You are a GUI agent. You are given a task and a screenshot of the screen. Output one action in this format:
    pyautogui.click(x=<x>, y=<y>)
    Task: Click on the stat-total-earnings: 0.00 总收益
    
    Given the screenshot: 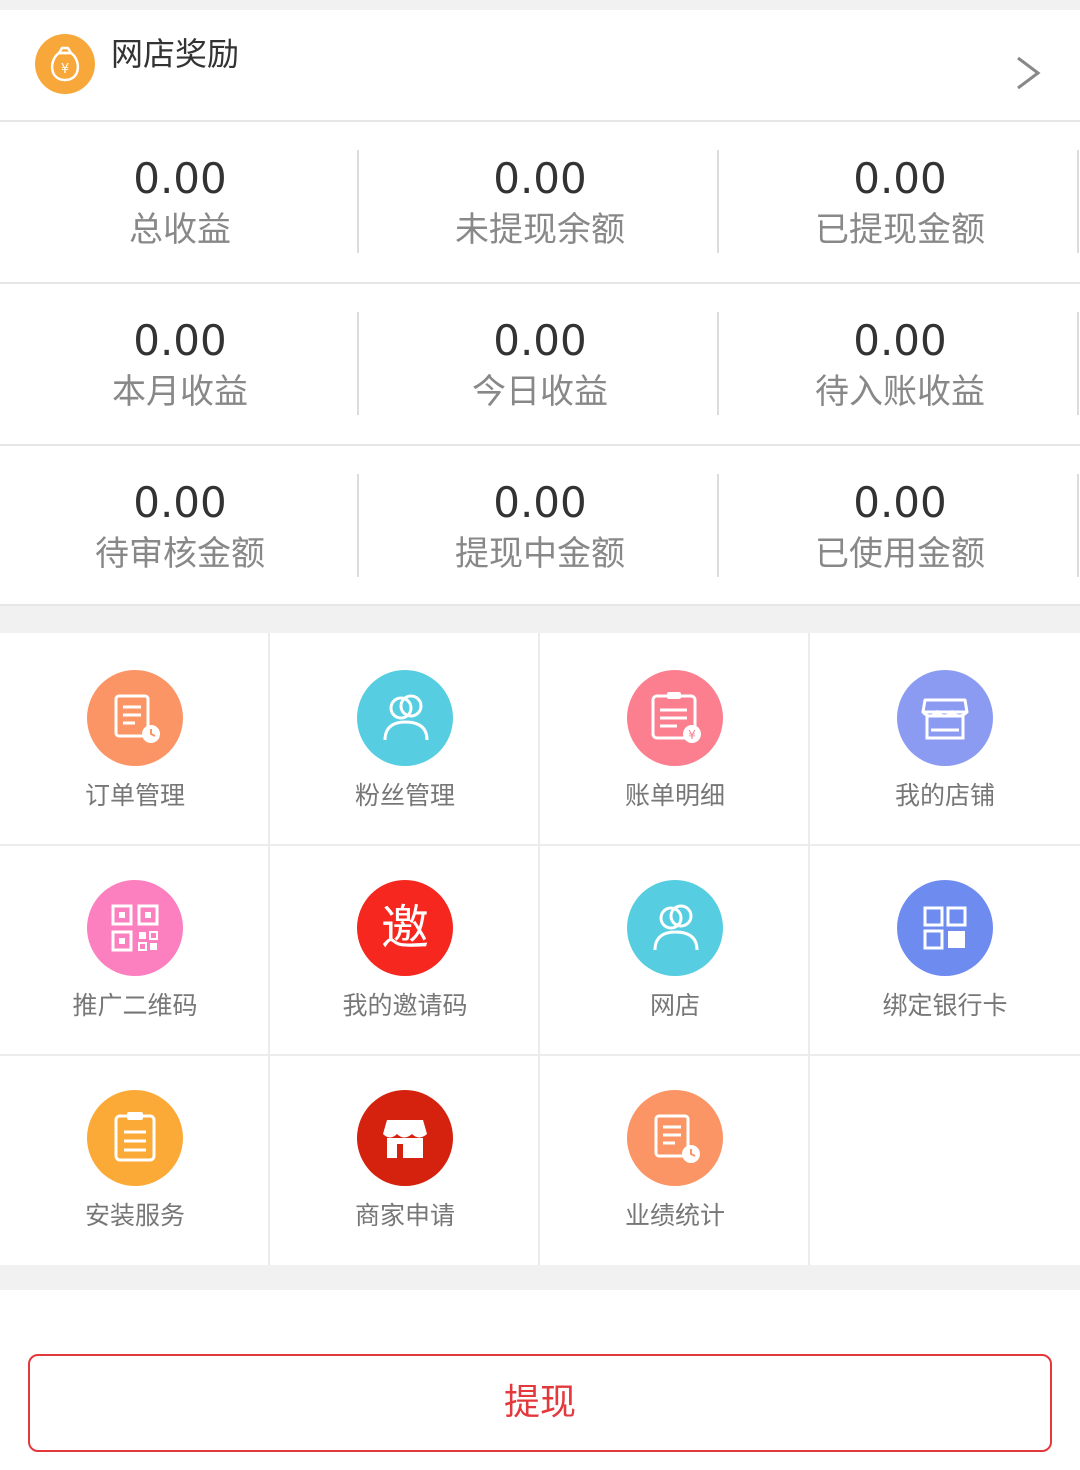 What is the action you would take?
    pyautogui.click(x=180, y=202)
    